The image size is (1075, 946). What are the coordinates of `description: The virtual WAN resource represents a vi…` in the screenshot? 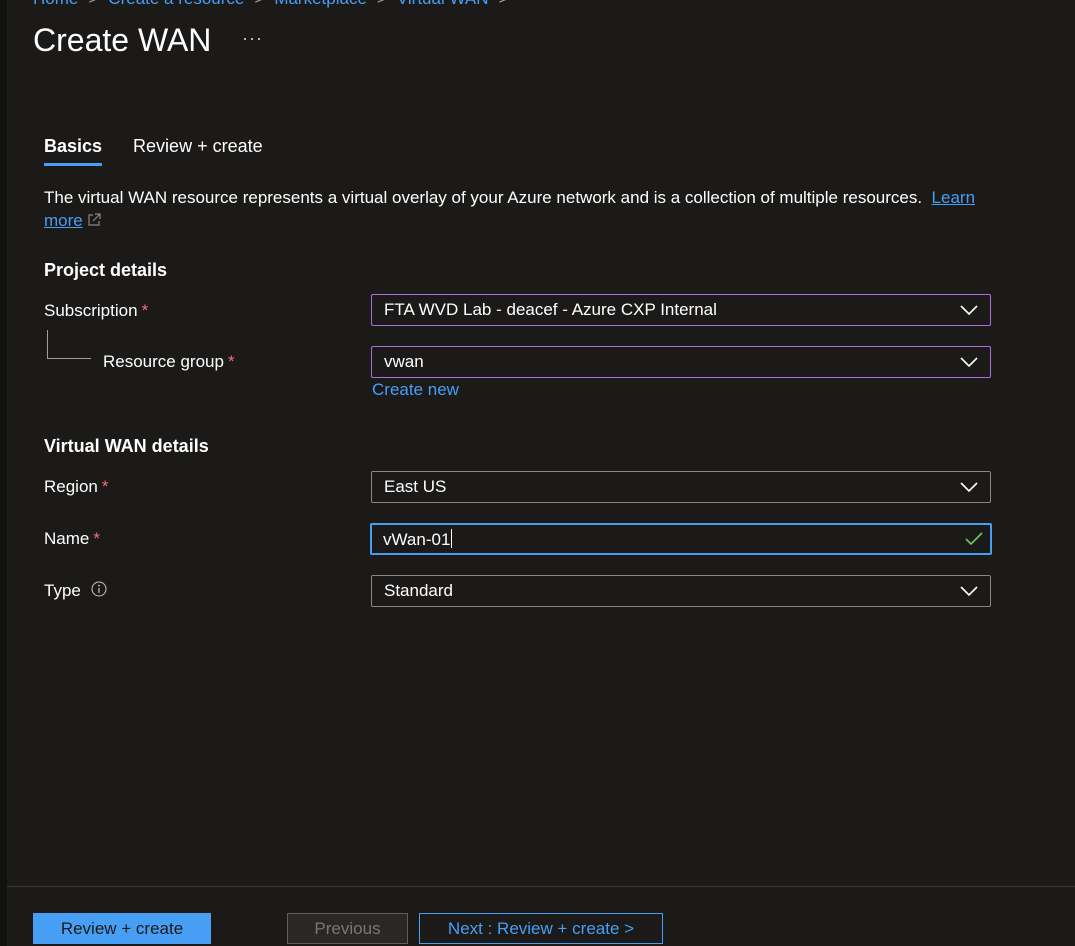 It's located at (514, 209).